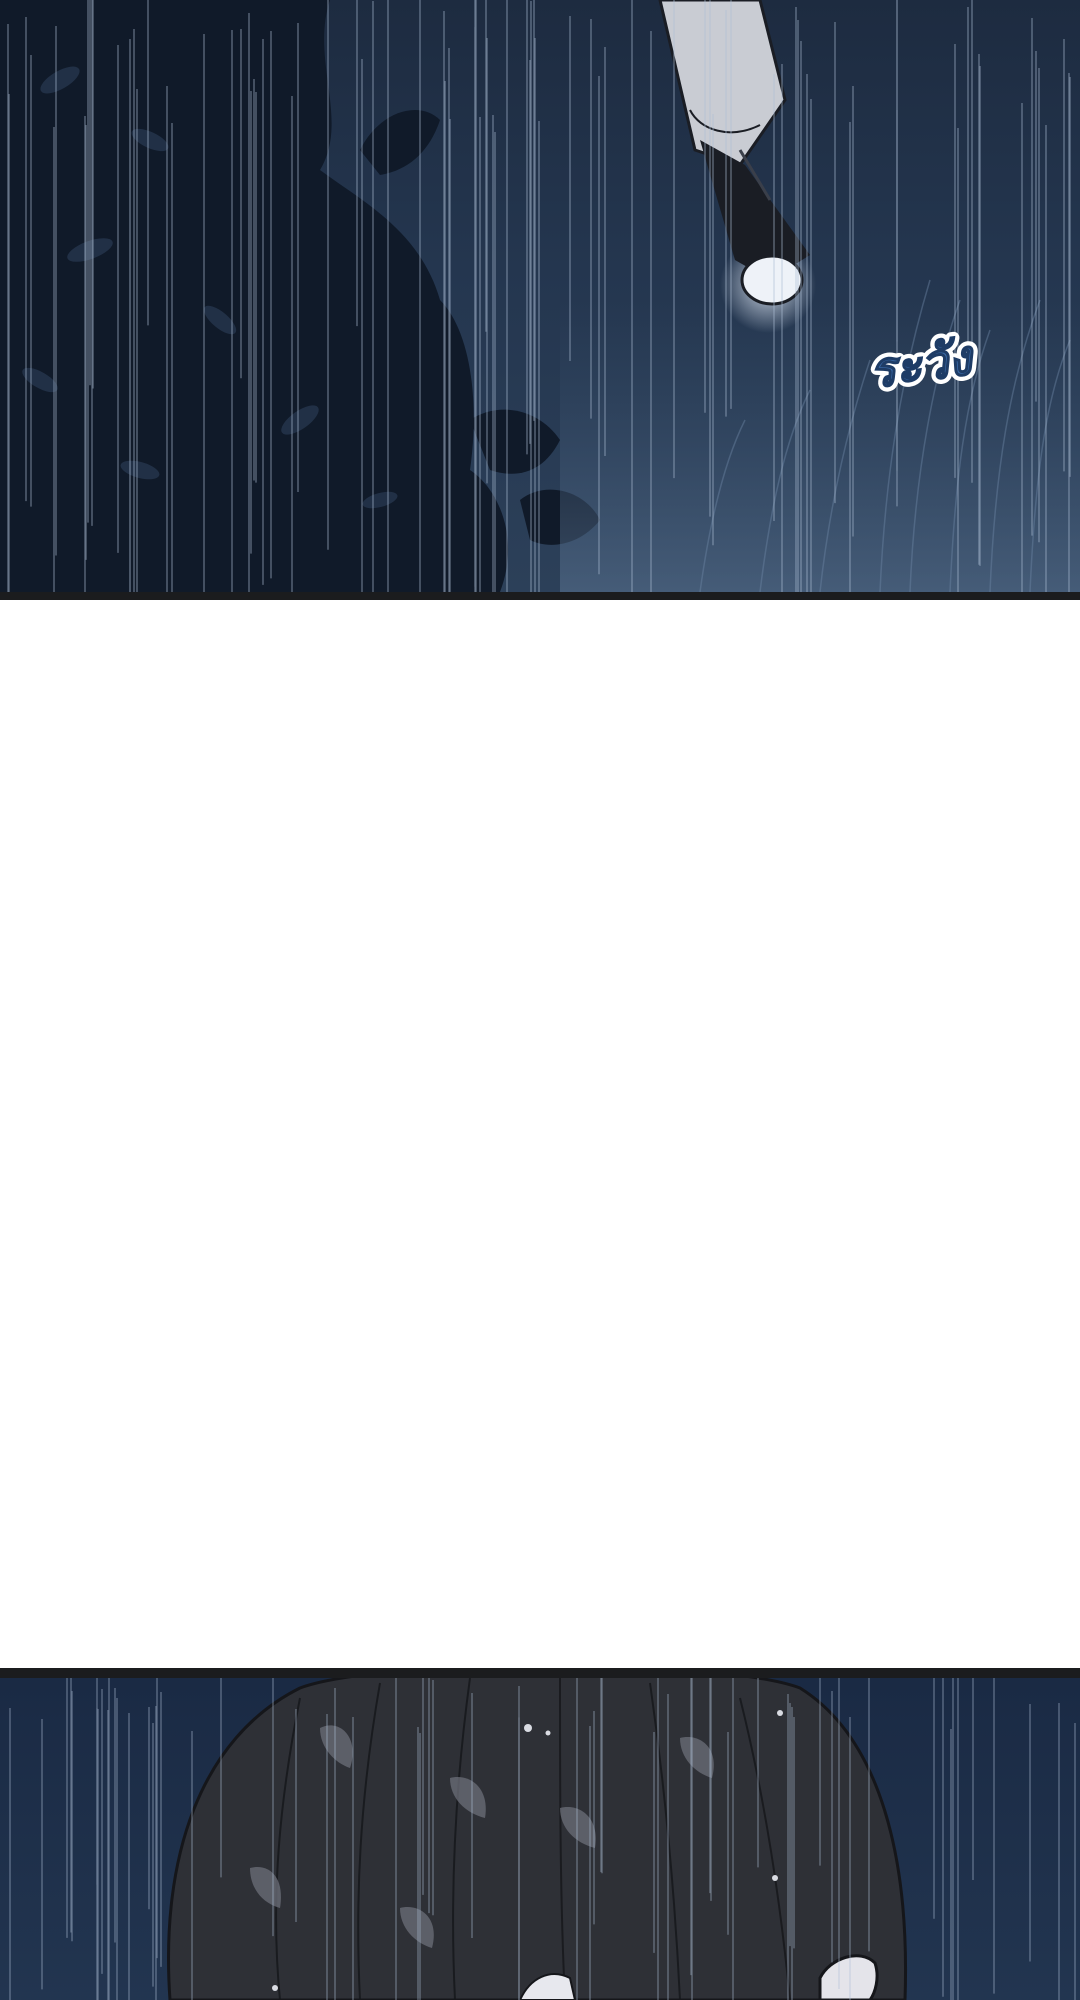 The height and width of the screenshot is (2000, 1080). What do you see at coordinates (540, 1673) in the screenshot?
I see `panel-border` at bounding box center [540, 1673].